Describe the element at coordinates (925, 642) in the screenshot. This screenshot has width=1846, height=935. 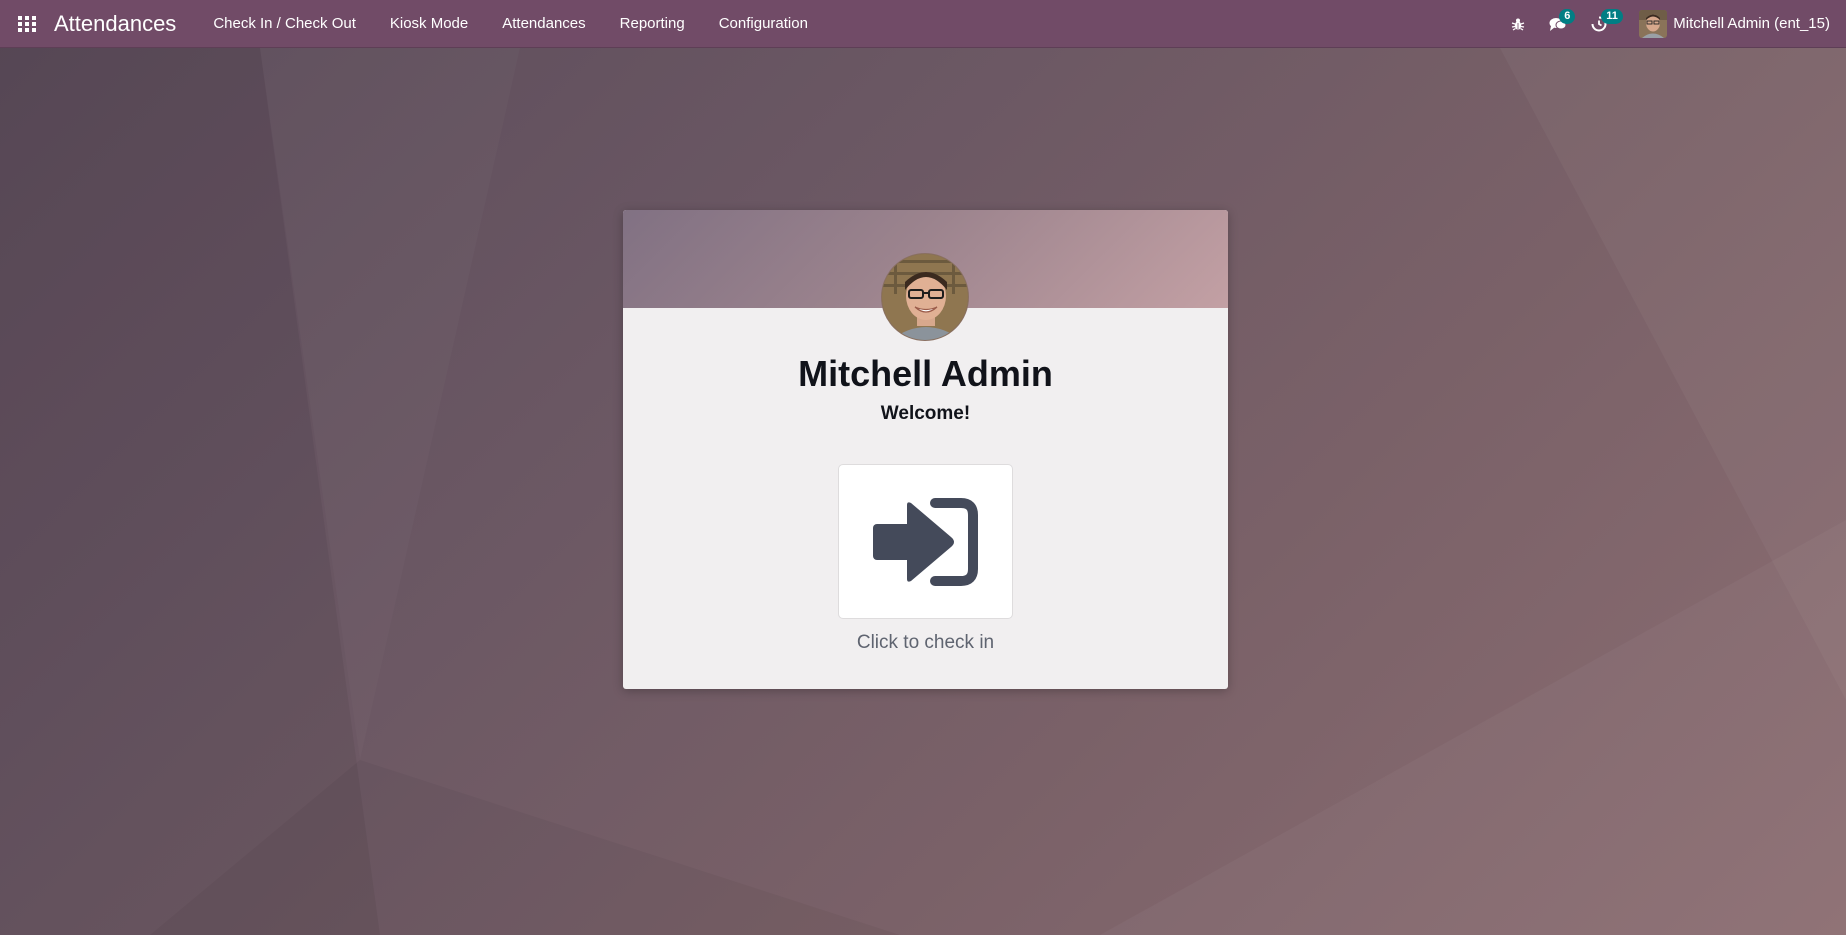
I see `check-in-label: Click to check in` at that location.